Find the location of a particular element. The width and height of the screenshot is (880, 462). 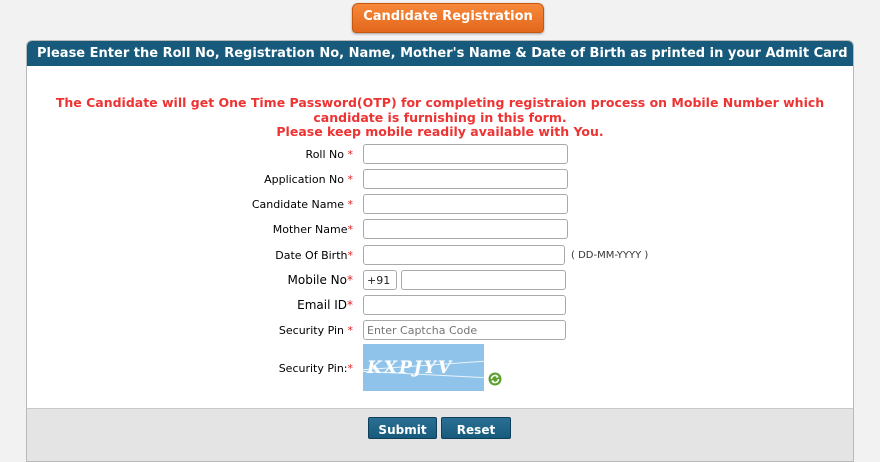

candidate-name-label: Candidate Name * is located at coordinates (302, 204).